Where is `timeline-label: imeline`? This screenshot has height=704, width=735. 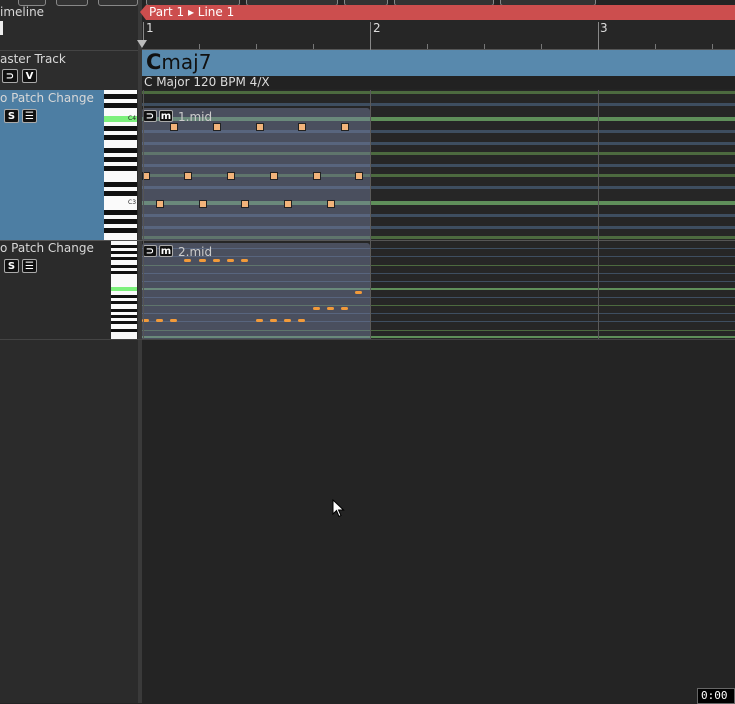
timeline-label: imeline is located at coordinates (22, 12).